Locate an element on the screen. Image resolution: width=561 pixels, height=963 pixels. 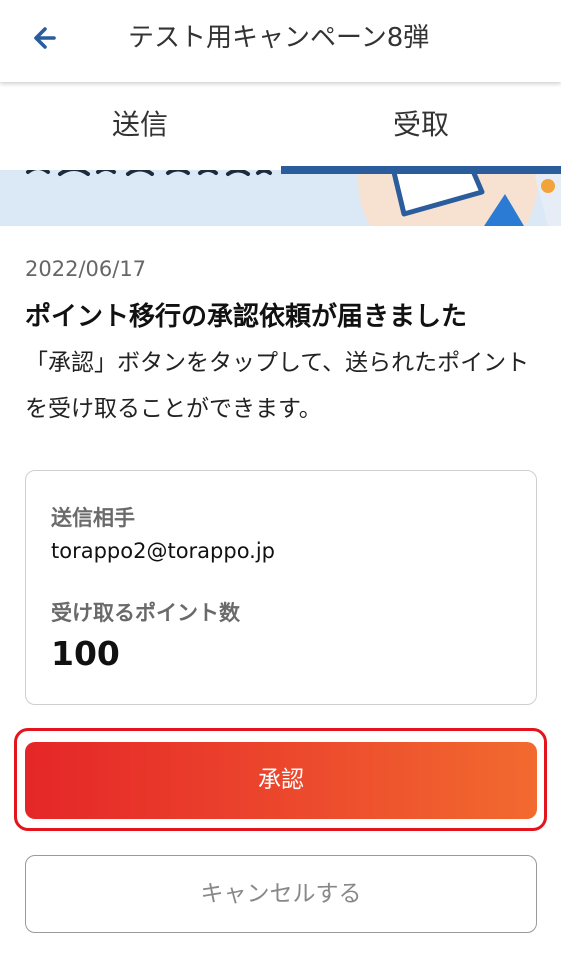
page-title: テスト用キャンペーン8弾 is located at coordinates (279, 38).